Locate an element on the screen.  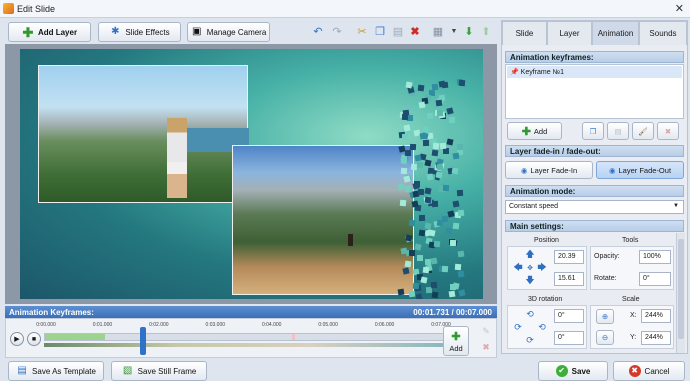
remove-icon: ✖ is located at coordinates (486, 347).